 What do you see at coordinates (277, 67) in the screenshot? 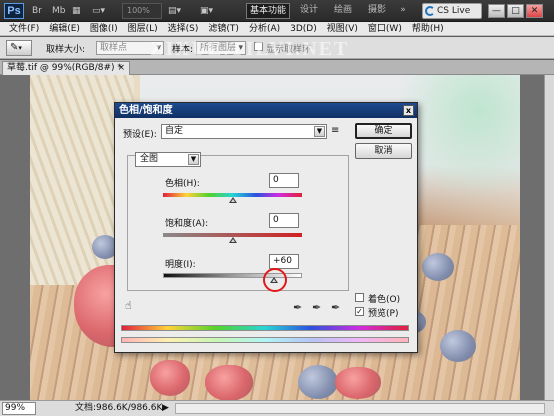
I see `document-tab-bar: 草莓.tif @ 99%(RGB/8#) * ×` at bounding box center [277, 67].